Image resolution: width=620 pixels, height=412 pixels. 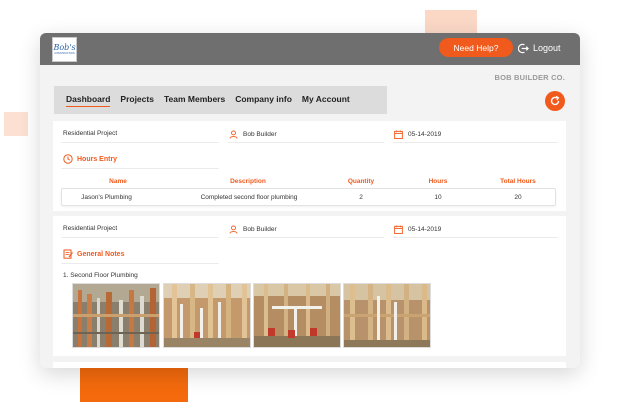 I want to click on note-text: 1. Second Floor Plumbing, so click(x=100, y=275).